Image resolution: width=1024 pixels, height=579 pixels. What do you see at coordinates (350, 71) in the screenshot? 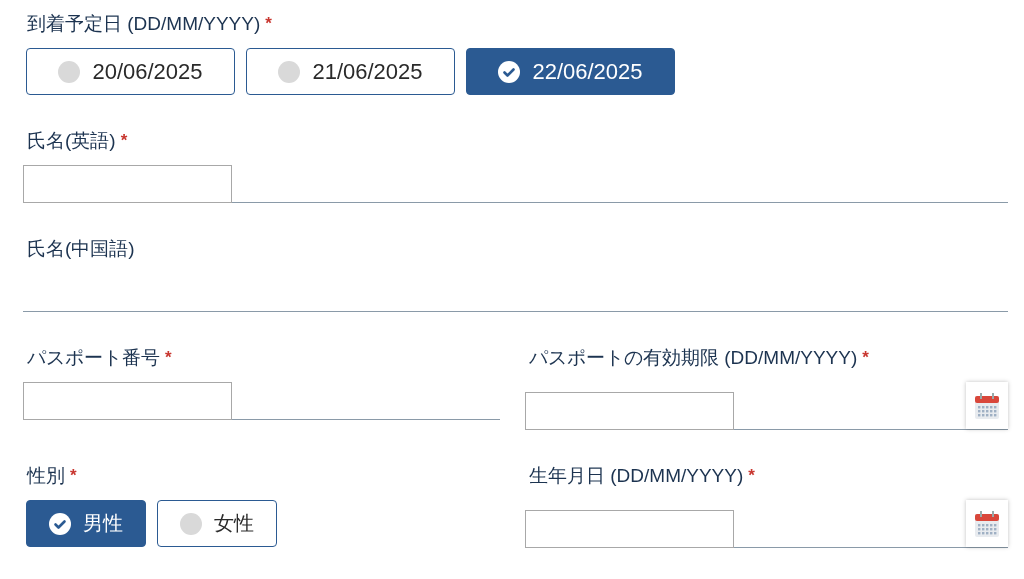
I see `radio-option: 21/06/2025` at bounding box center [350, 71].